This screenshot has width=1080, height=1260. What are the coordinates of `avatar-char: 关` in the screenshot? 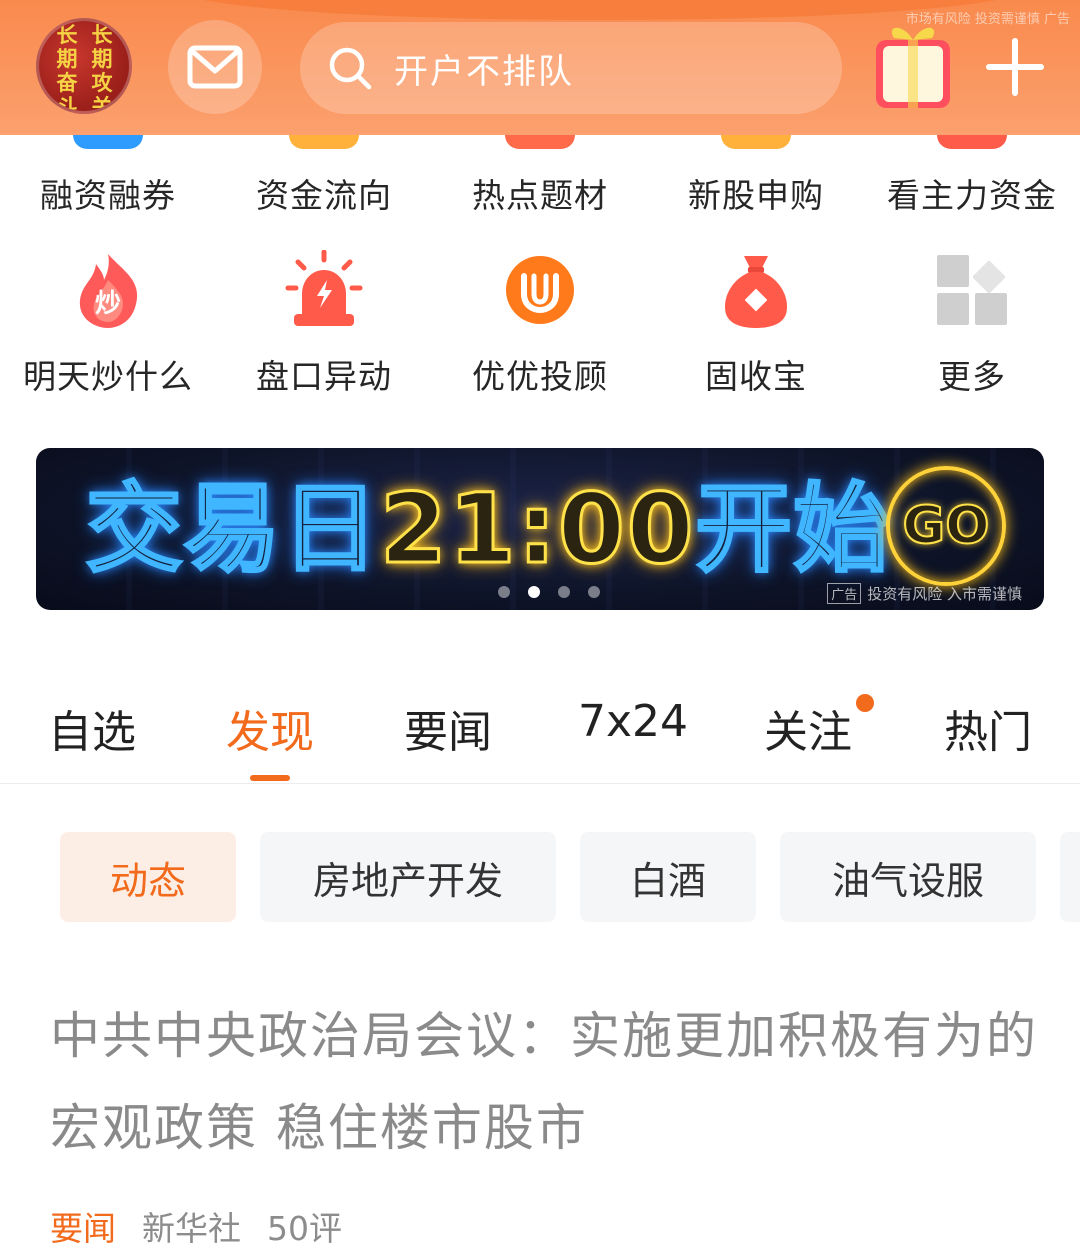 It's located at (102, 104).